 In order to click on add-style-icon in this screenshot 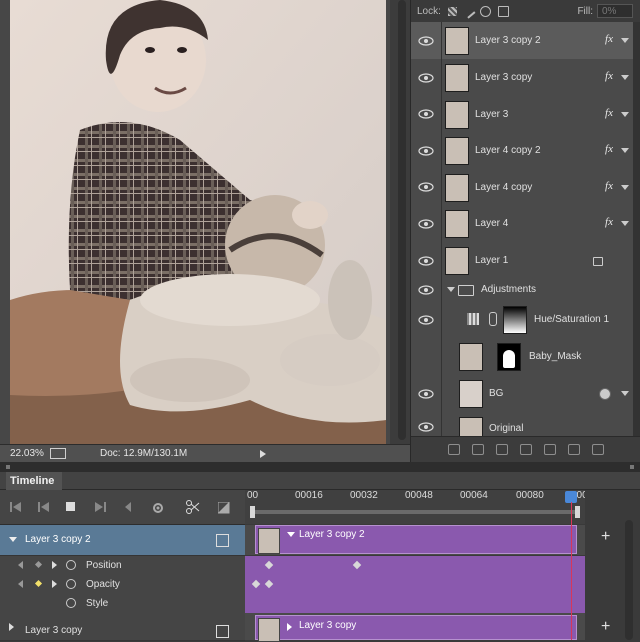, I will do `click(478, 449)`.